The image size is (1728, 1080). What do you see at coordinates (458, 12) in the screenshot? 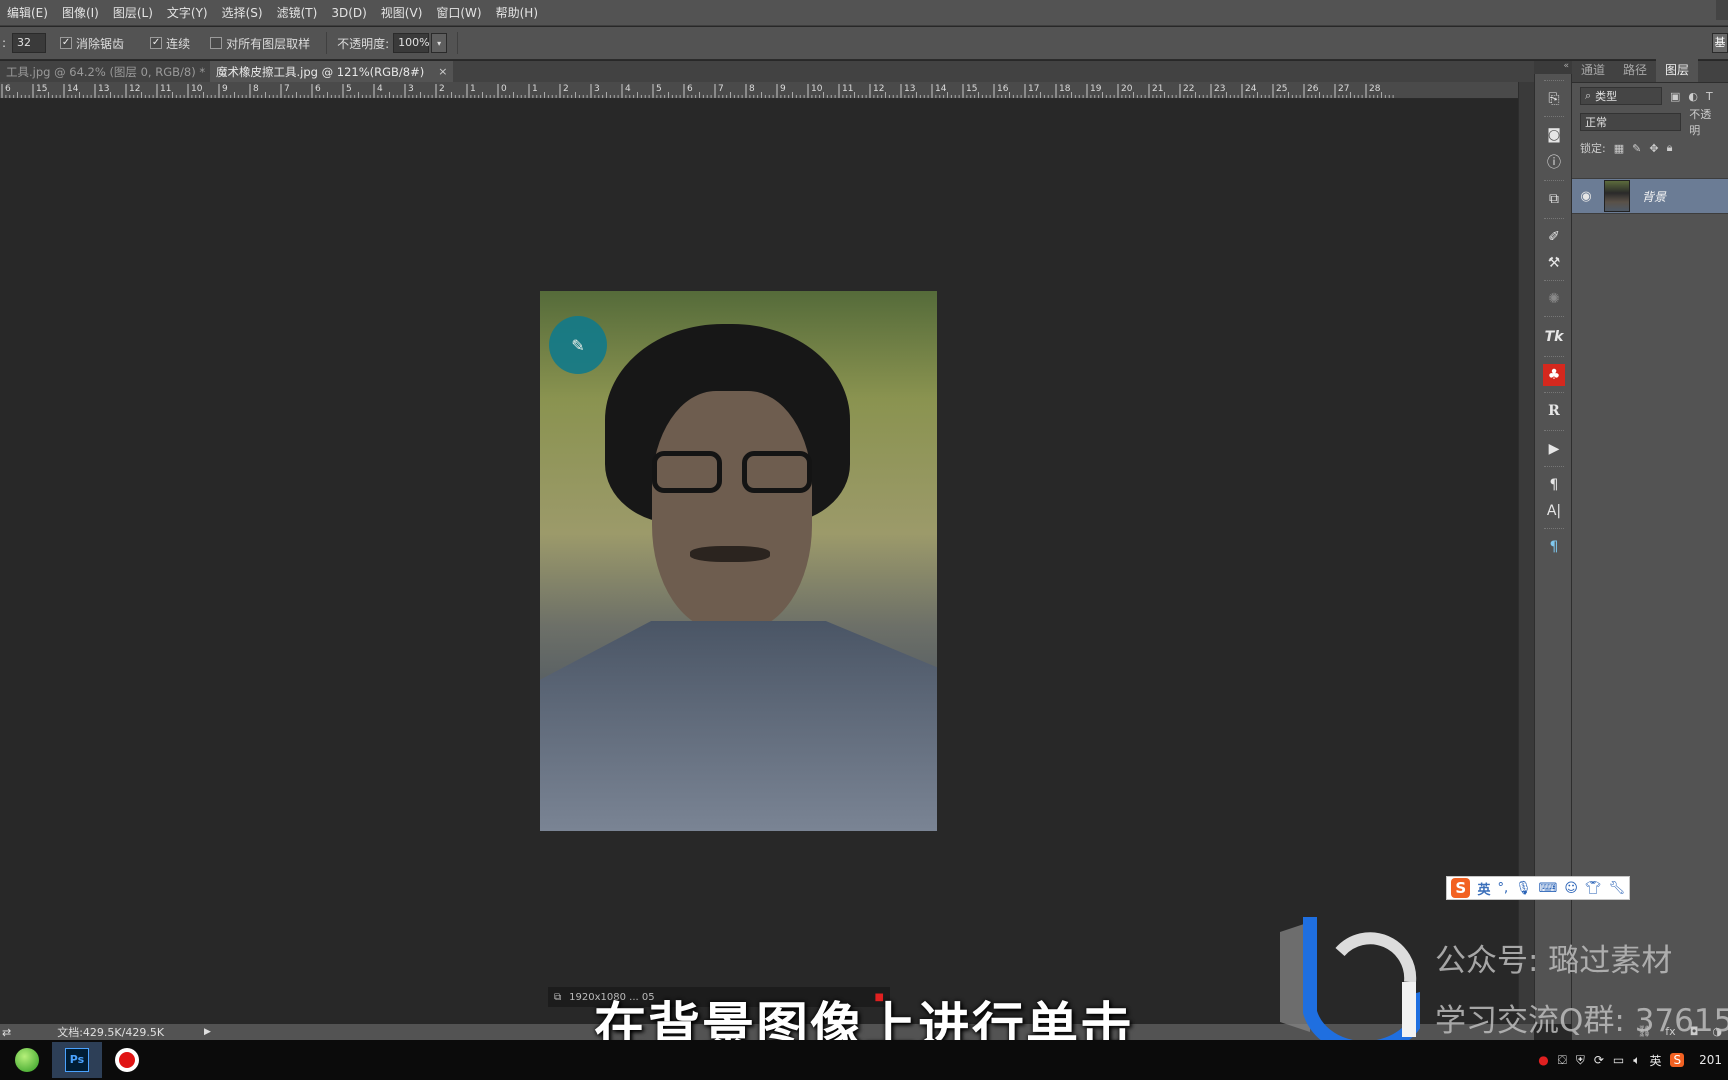
I see `menu-window: 窗口(W)` at bounding box center [458, 12].